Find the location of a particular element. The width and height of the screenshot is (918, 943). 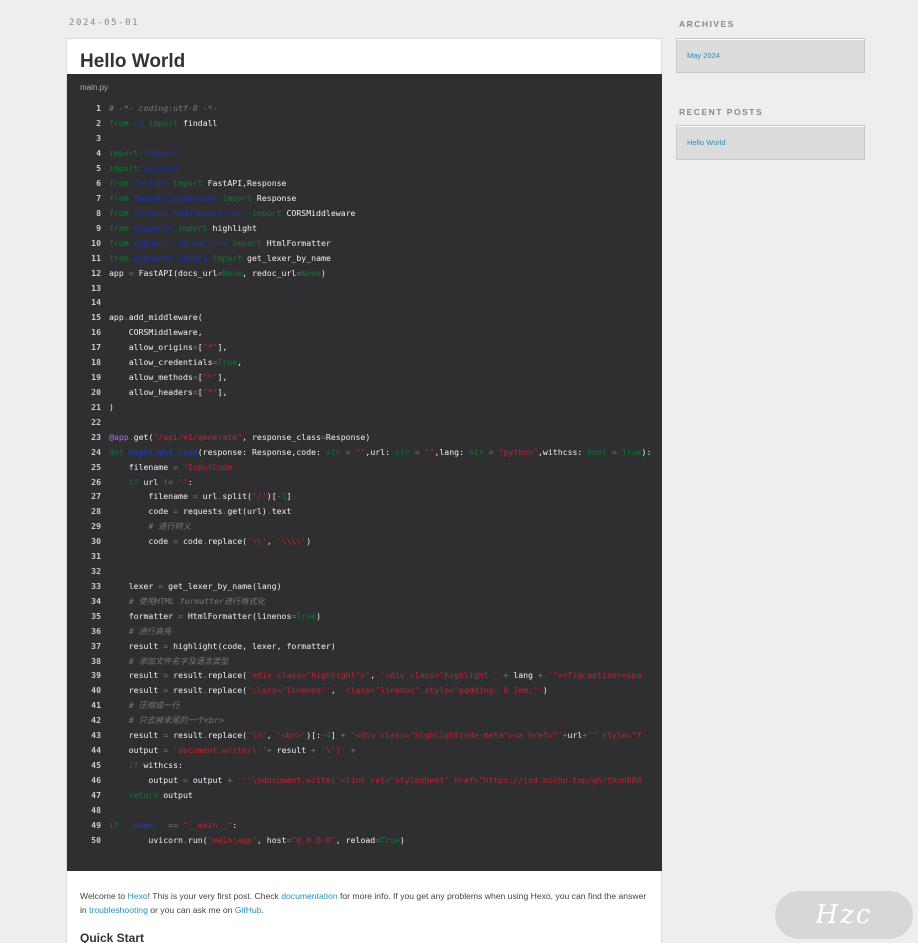

code-token: replace( is located at coordinates (227, 690).